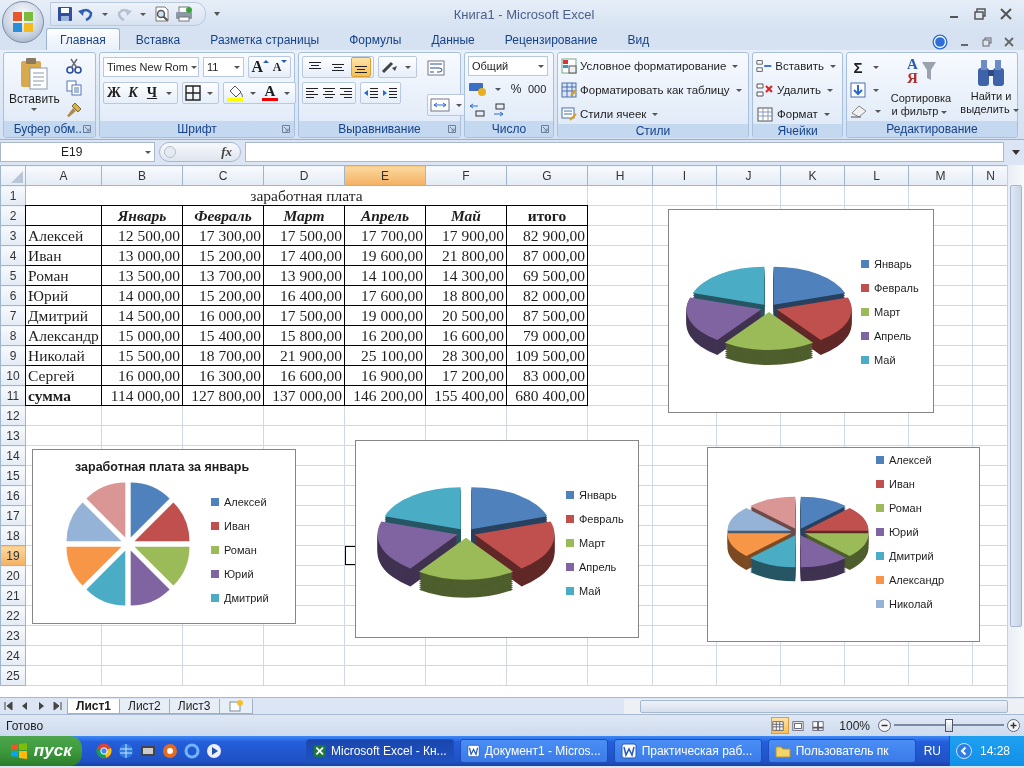  What do you see at coordinates (516, 89) in the screenshot?
I see `percent-button: %` at bounding box center [516, 89].